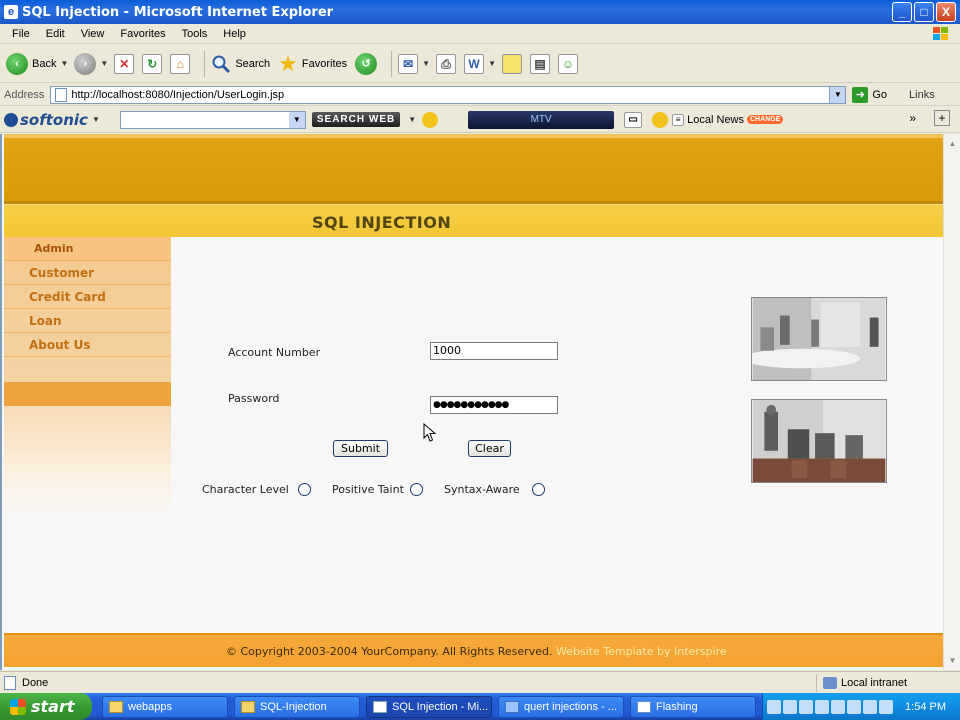 This screenshot has height=720, width=960. I want to click on mail-icon: ✉, so click(408, 63).